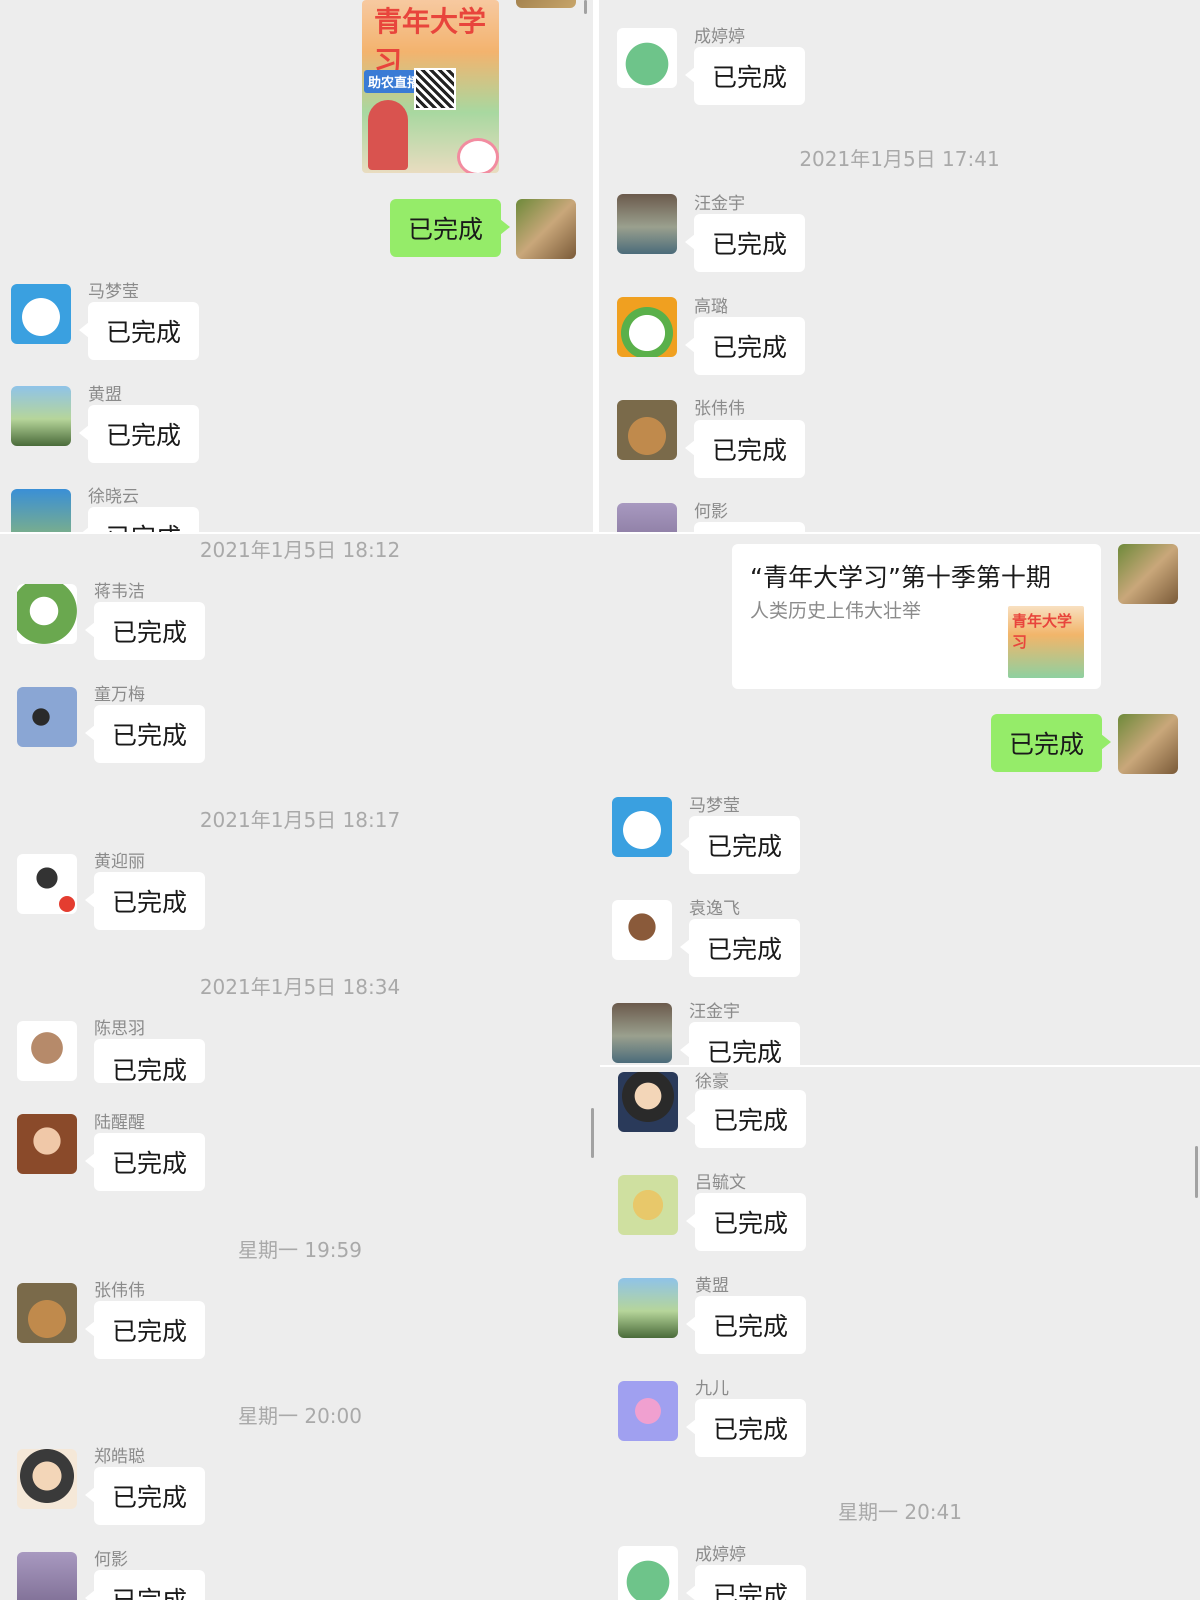  I want to click on avatar-chen-siyu, so click(47, 1051).